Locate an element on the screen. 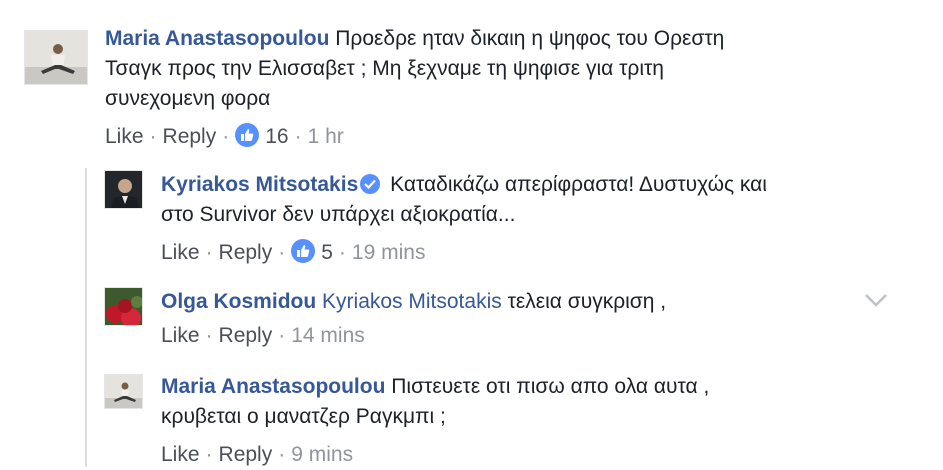 This screenshot has height=470, width=943. comment-text-line: κρυβεται ο μανατζερ Ραγκμπι ; is located at coordinates (303, 416).